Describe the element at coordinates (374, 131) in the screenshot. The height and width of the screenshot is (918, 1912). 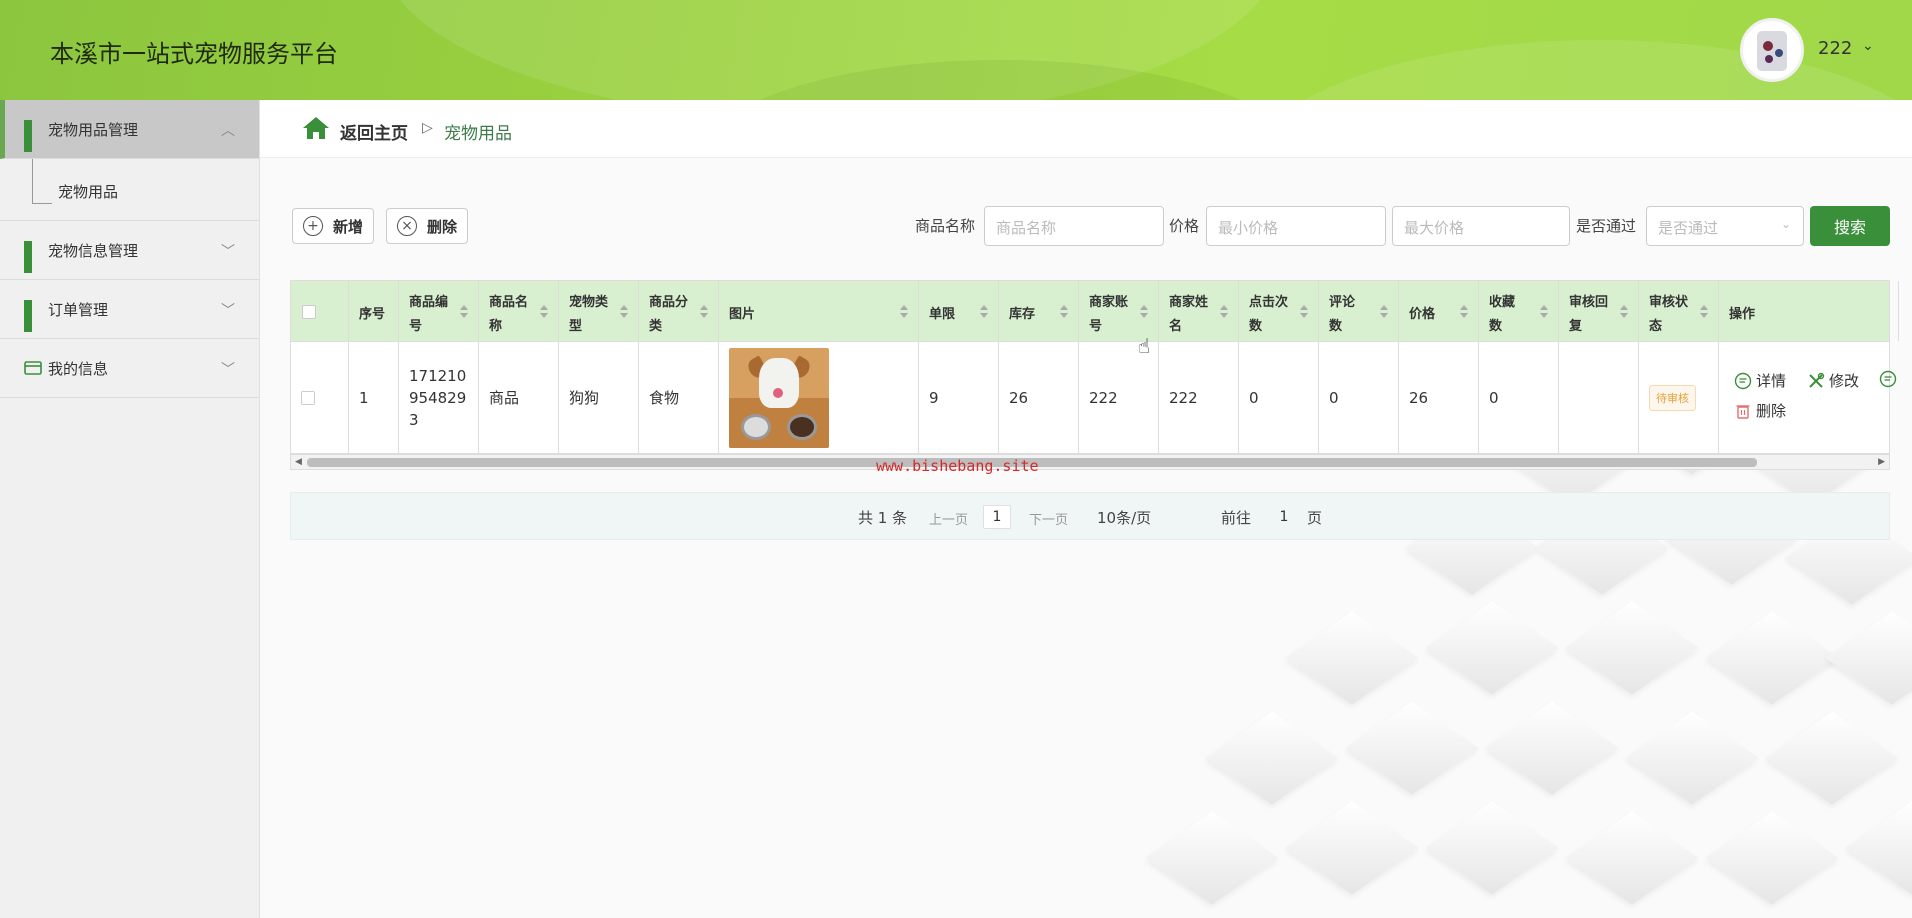
I see `breadcrumb-home: 返回主页` at that location.